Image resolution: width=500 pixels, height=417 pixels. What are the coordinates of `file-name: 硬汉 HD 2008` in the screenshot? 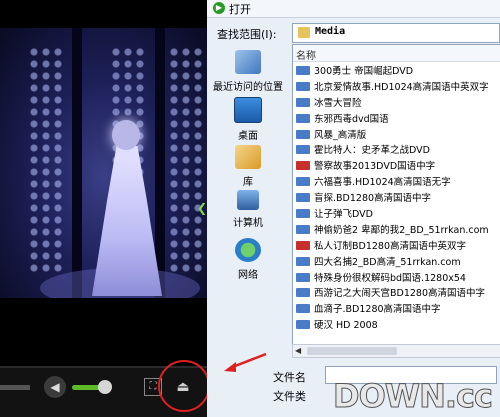 It's located at (346, 326).